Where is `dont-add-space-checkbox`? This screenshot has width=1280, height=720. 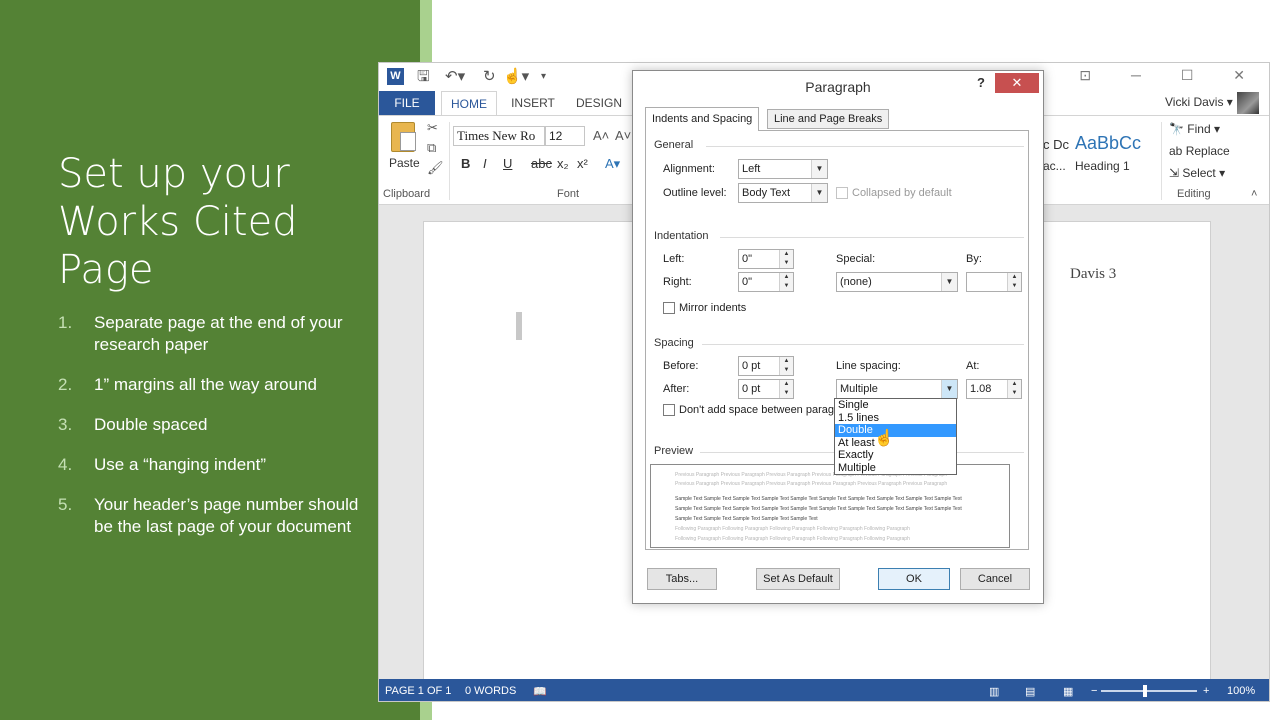 dont-add-space-checkbox is located at coordinates (669, 410).